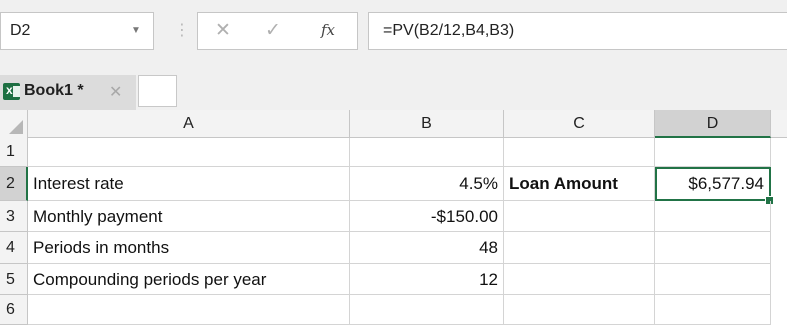 Image resolution: width=787 pixels, height=325 pixels. Describe the element at coordinates (189, 279) in the screenshot. I see `cell-a5: Compounding periods per year` at that location.